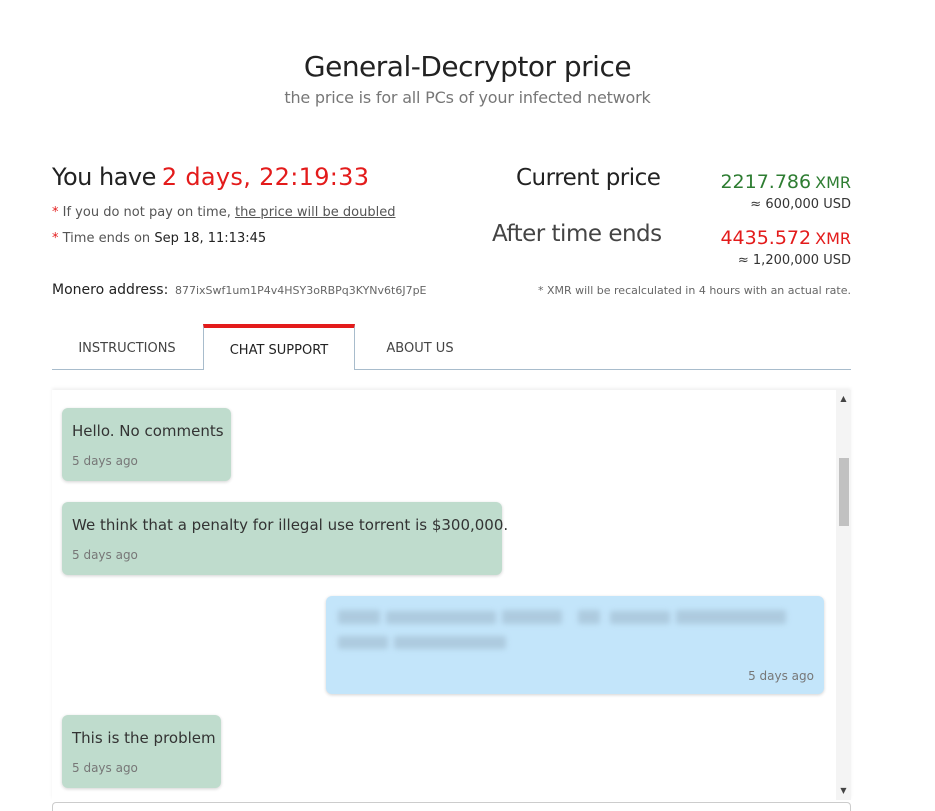 The width and height of the screenshot is (935, 811). What do you see at coordinates (575, 645) in the screenshot?
I see `chat-message-outgoing: 5 days ago` at bounding box center [575, 645].